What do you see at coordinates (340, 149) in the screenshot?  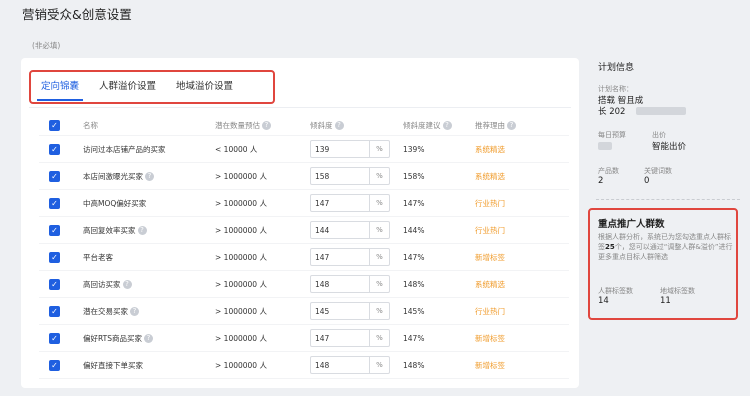 I see `slope-value: 139` at bounding box center [340, 149].